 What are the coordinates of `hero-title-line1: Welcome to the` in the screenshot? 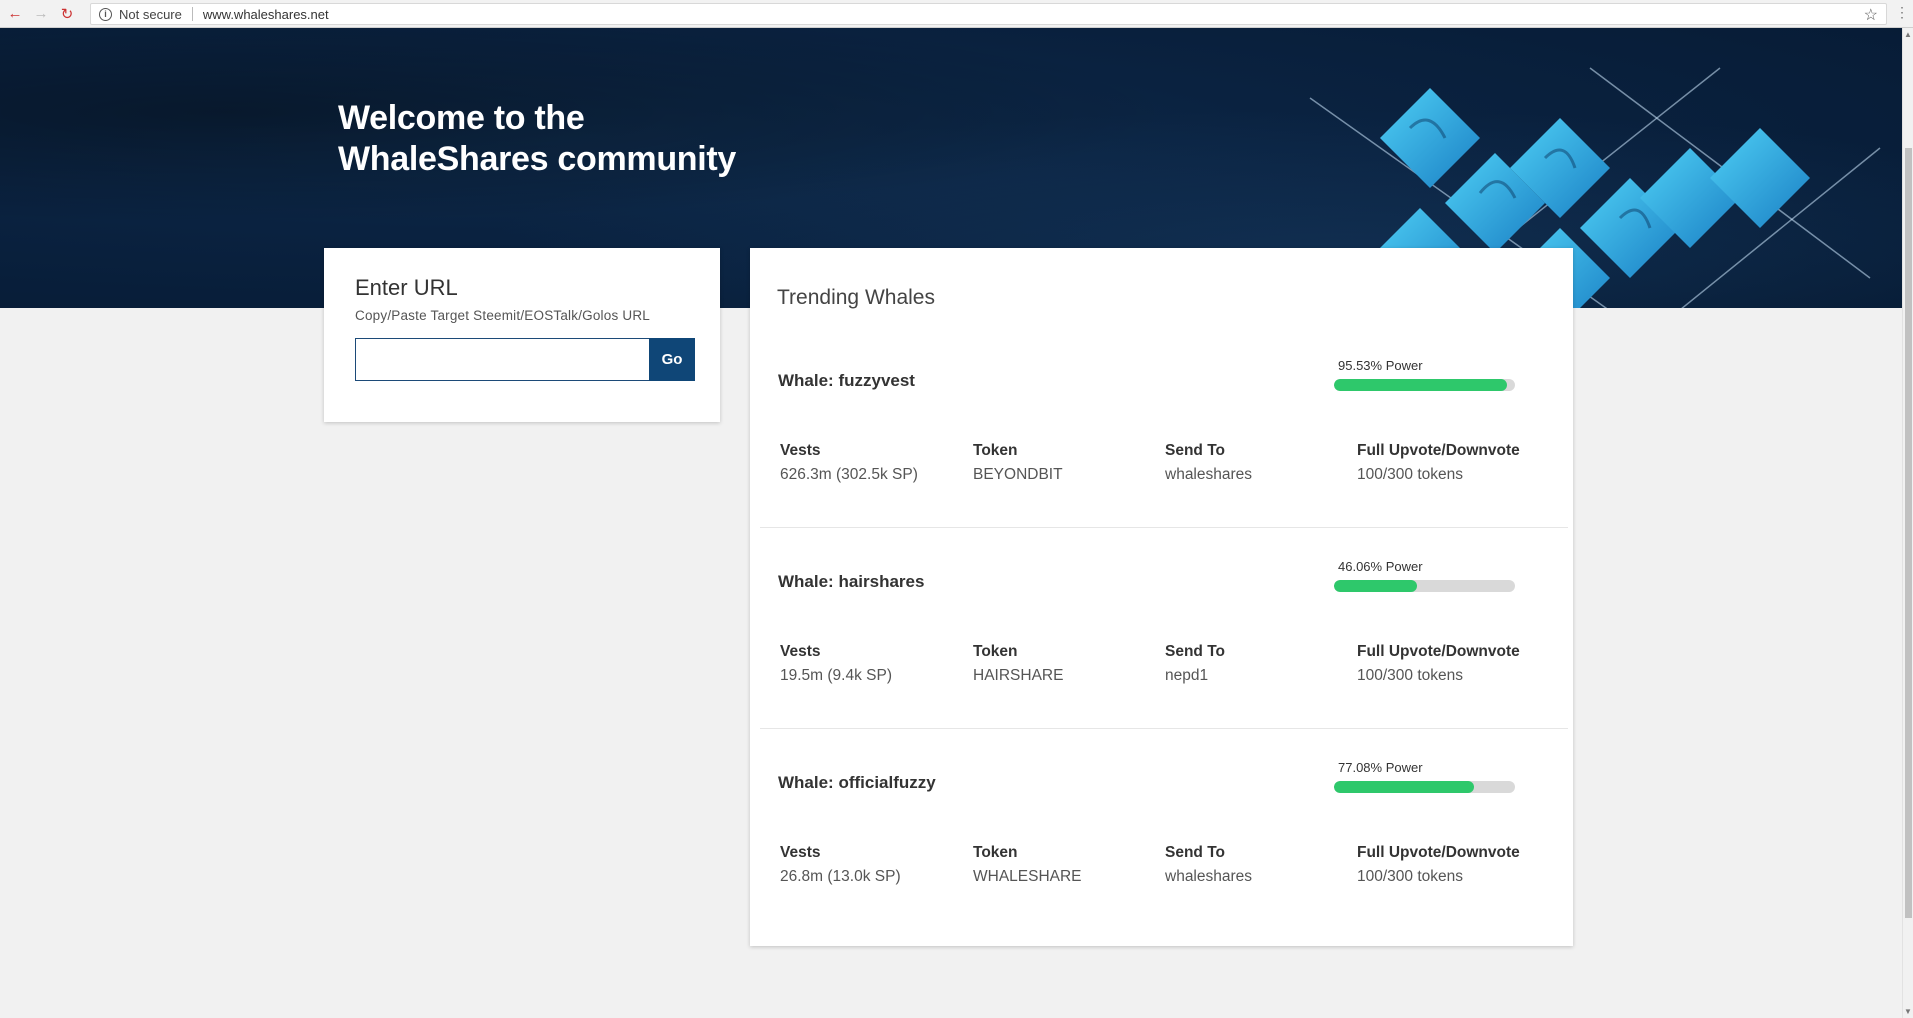 It's located at (461, 118).